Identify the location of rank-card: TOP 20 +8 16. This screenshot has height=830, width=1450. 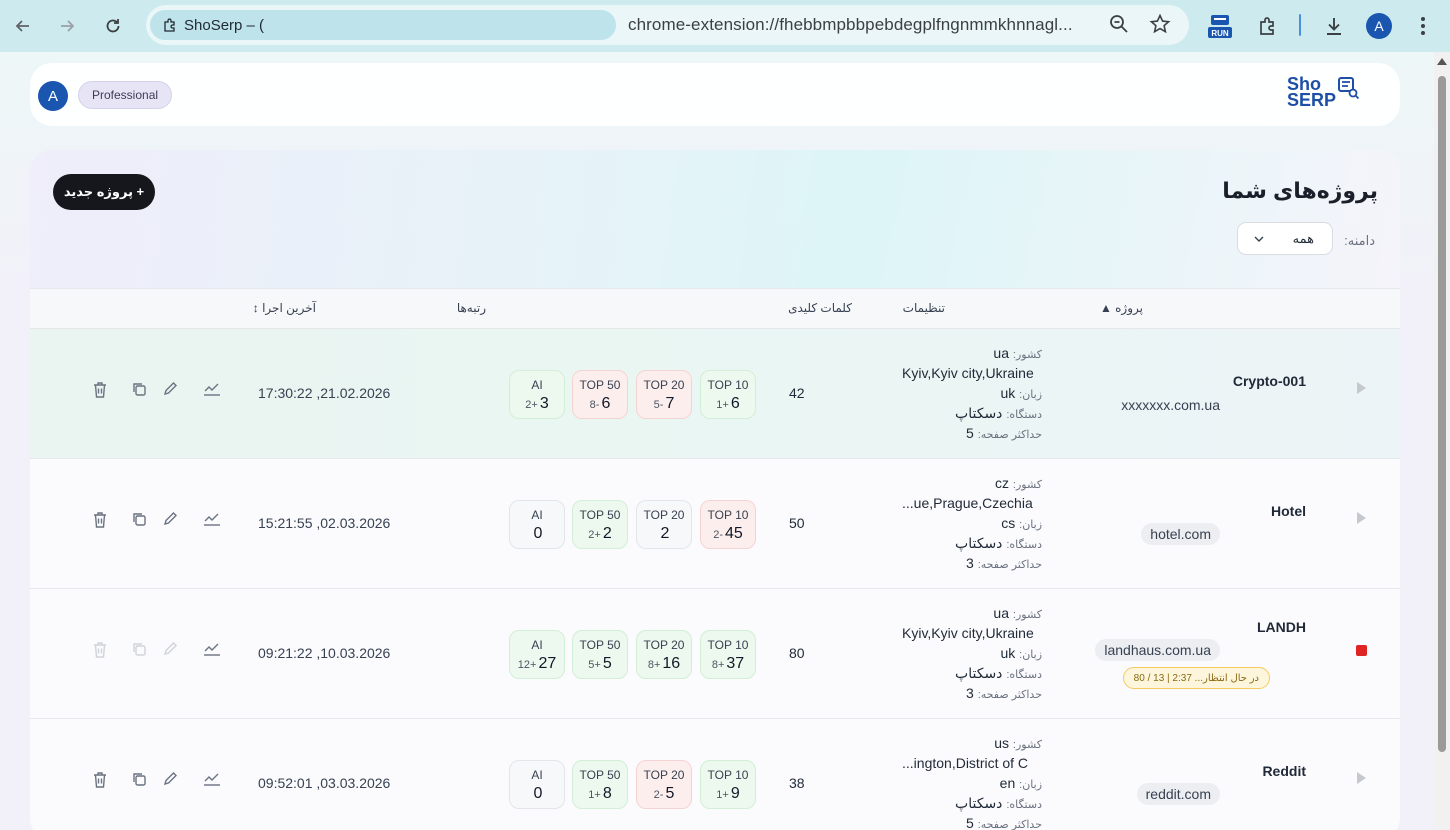
(664, 654).